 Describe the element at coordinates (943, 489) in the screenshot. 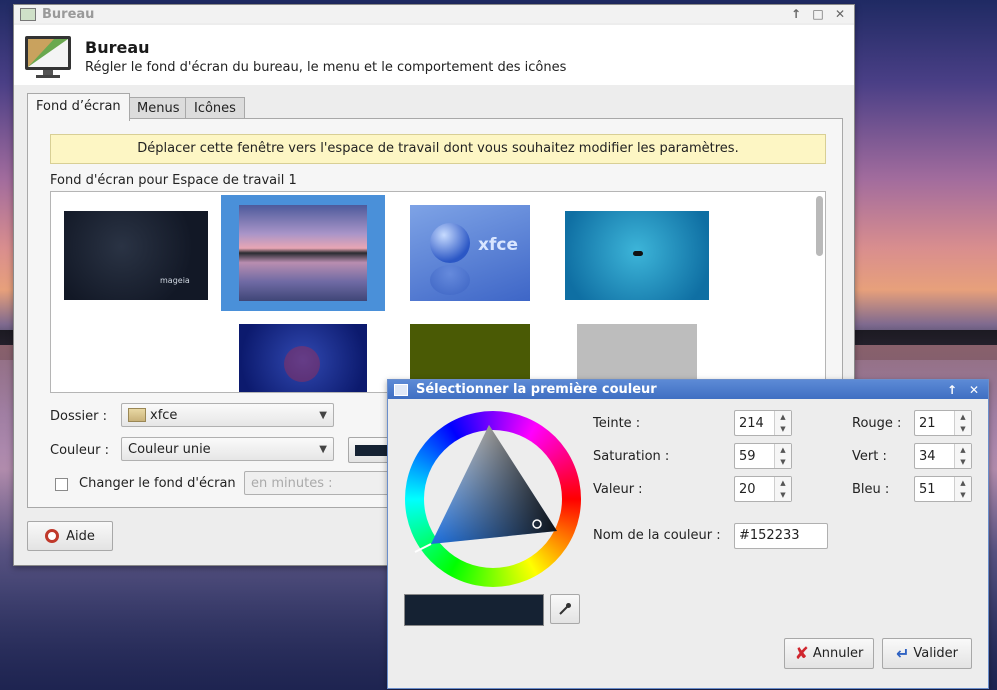

I see `blue-spinner: 51 ▲ ▼` at that location.